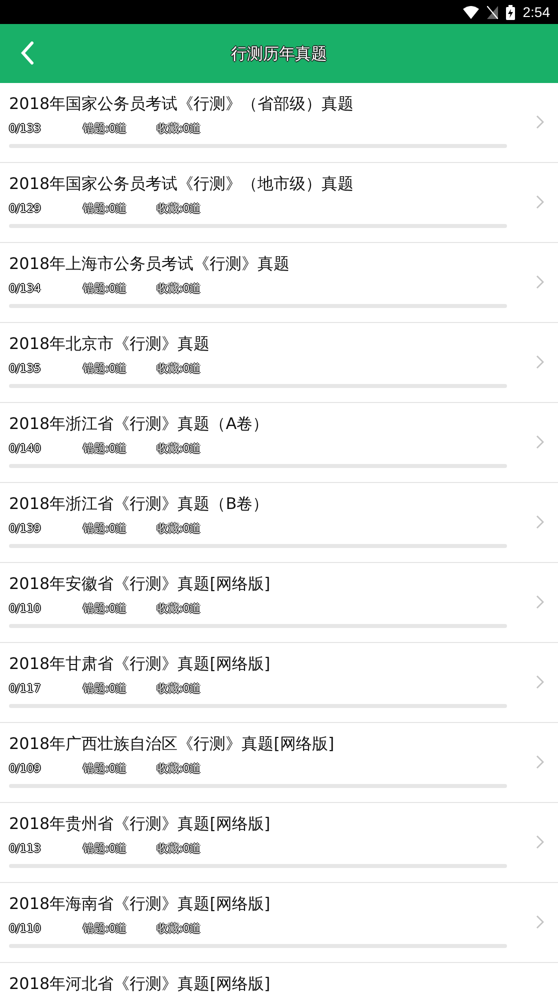 This screenshot has width=558, height=992. What do you see at coordinates (25, 768) in the screenshot?
I see `progress-count: 0/109` at bounding box center [25, 768].